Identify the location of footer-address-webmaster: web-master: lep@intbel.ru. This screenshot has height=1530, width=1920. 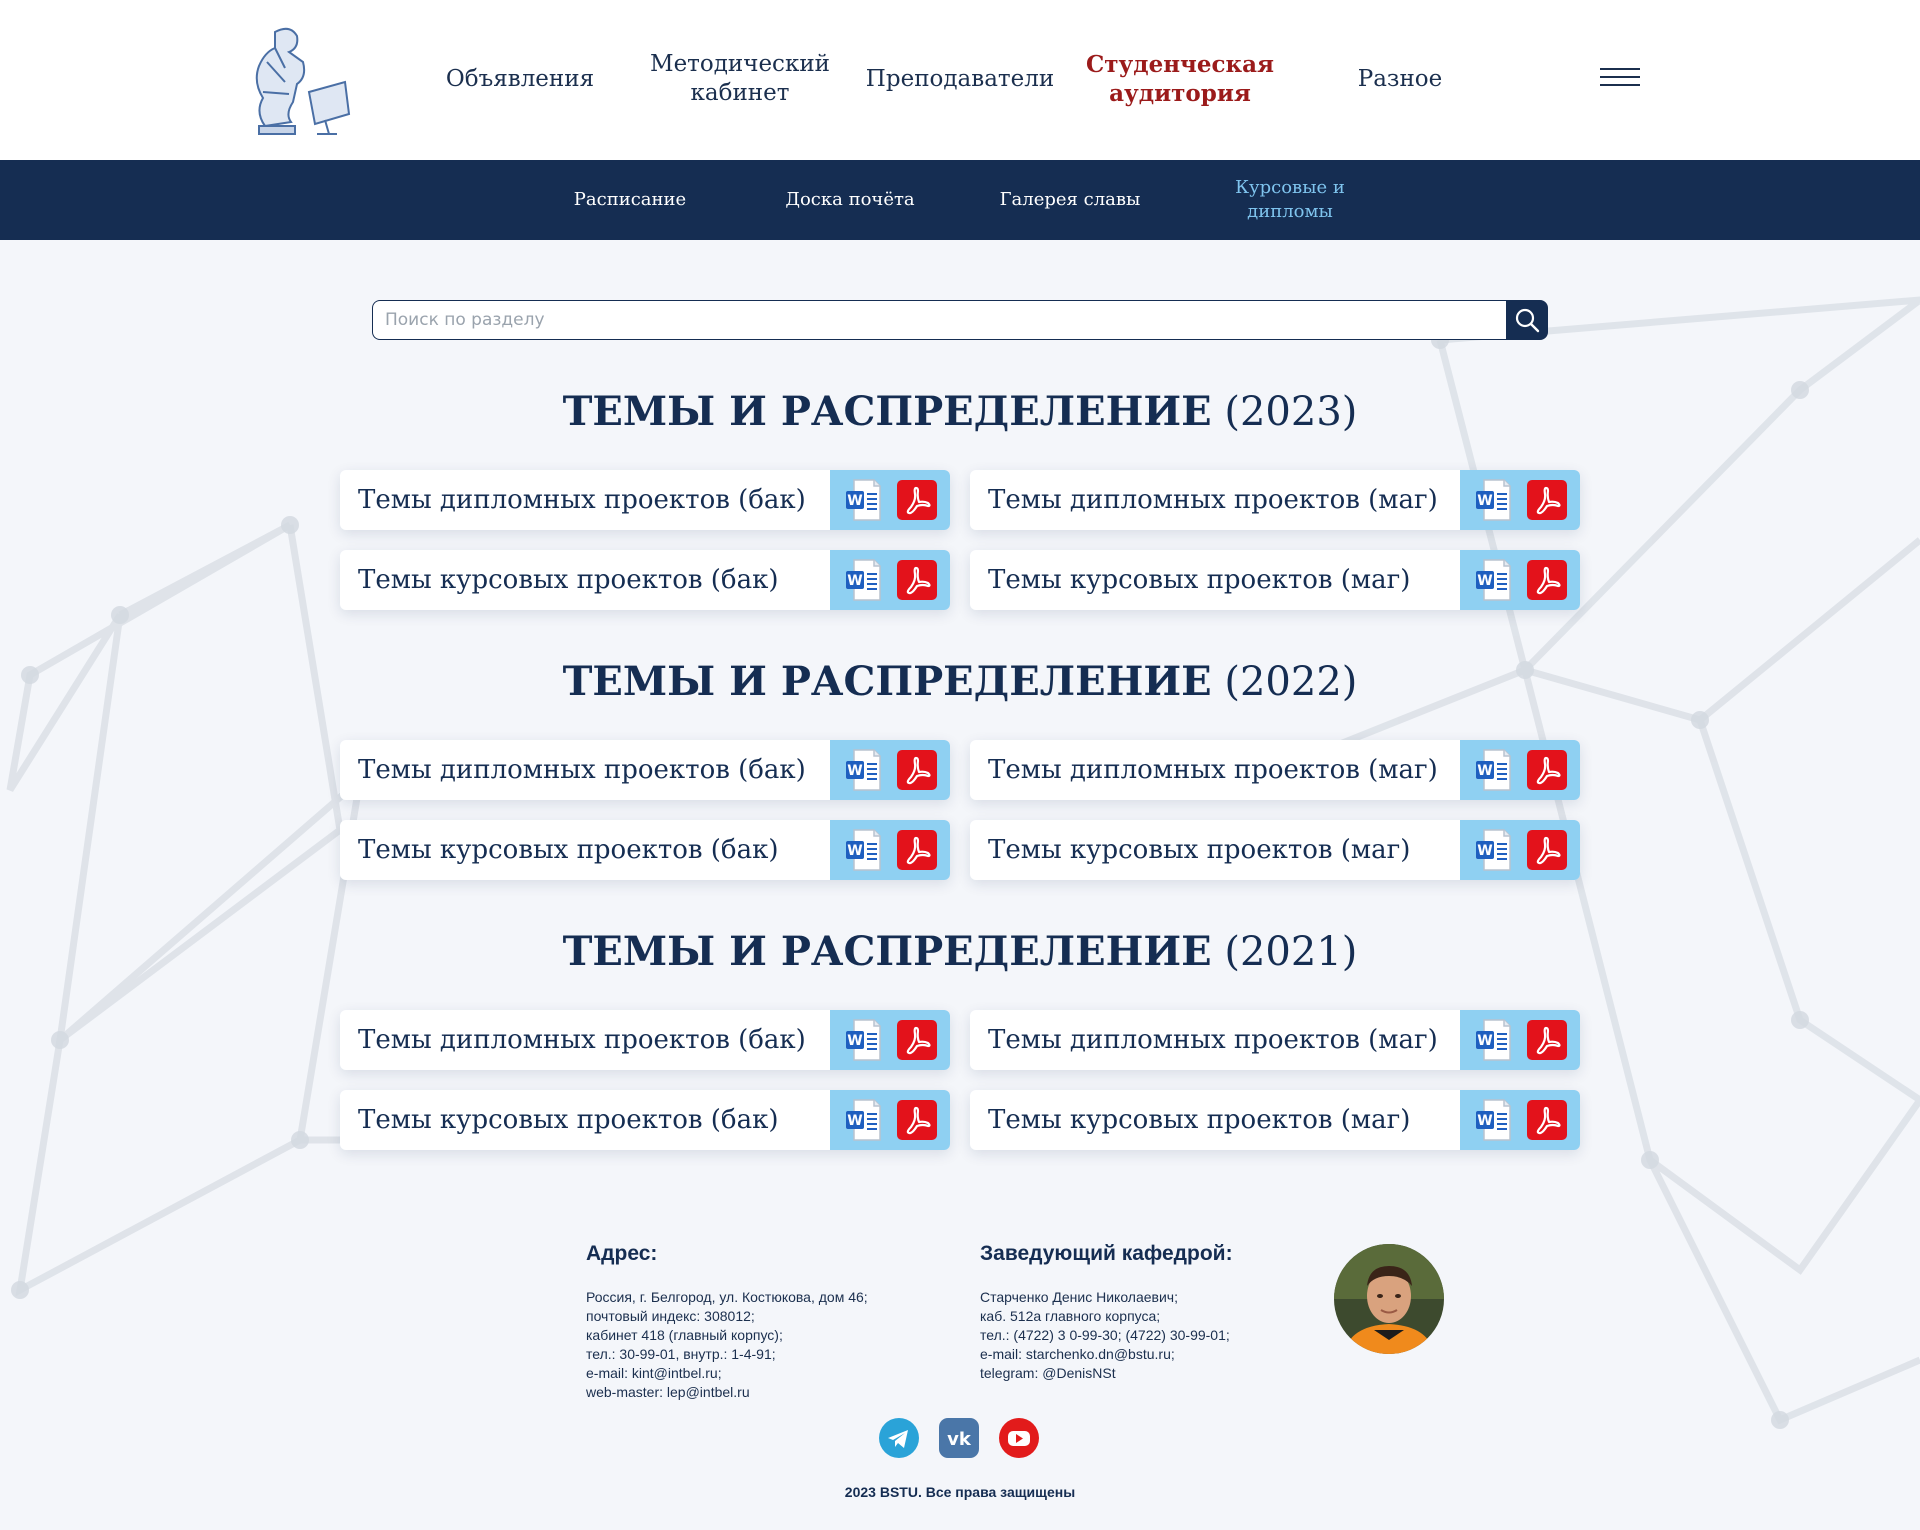
(727, 1392).